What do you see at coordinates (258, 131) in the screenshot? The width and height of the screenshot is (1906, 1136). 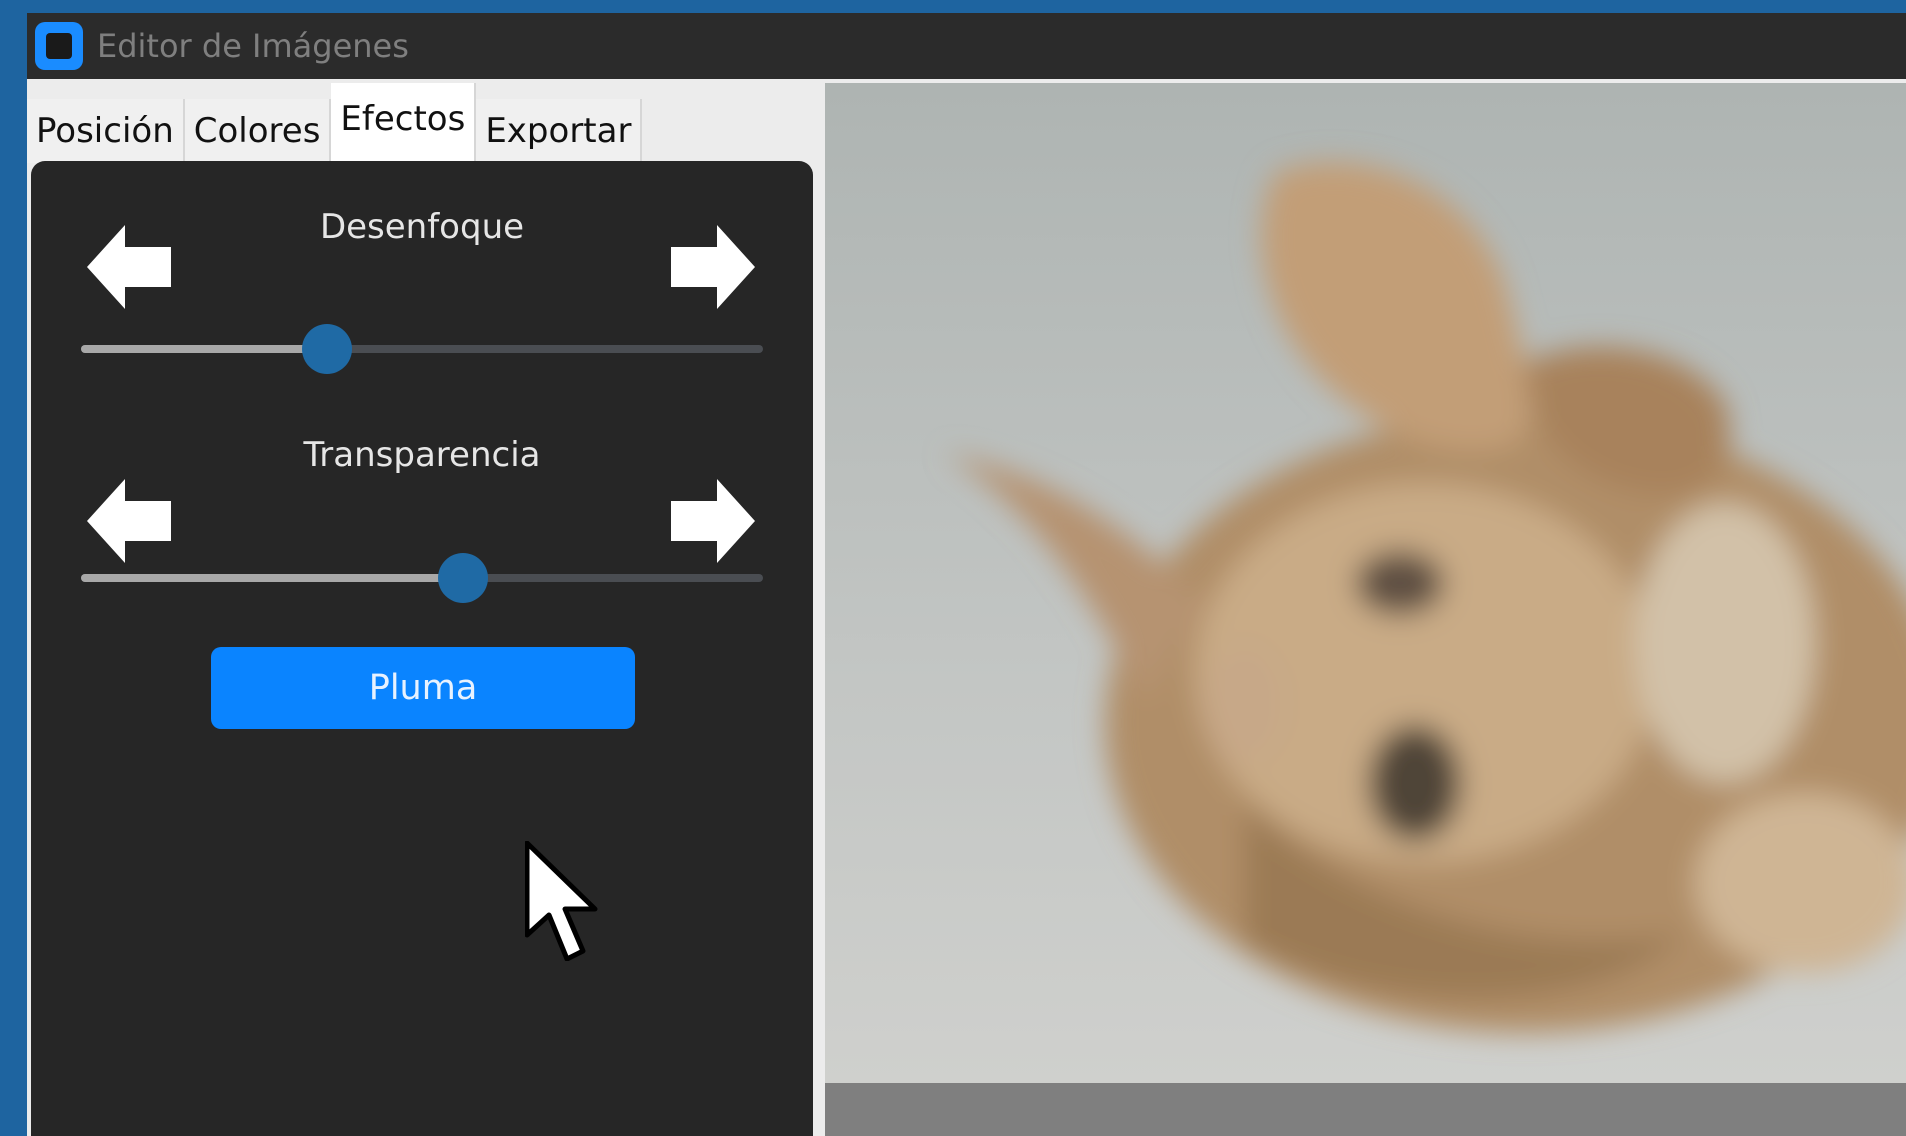 I see `tab-colores: Colores` at bounding box center [258, 131].